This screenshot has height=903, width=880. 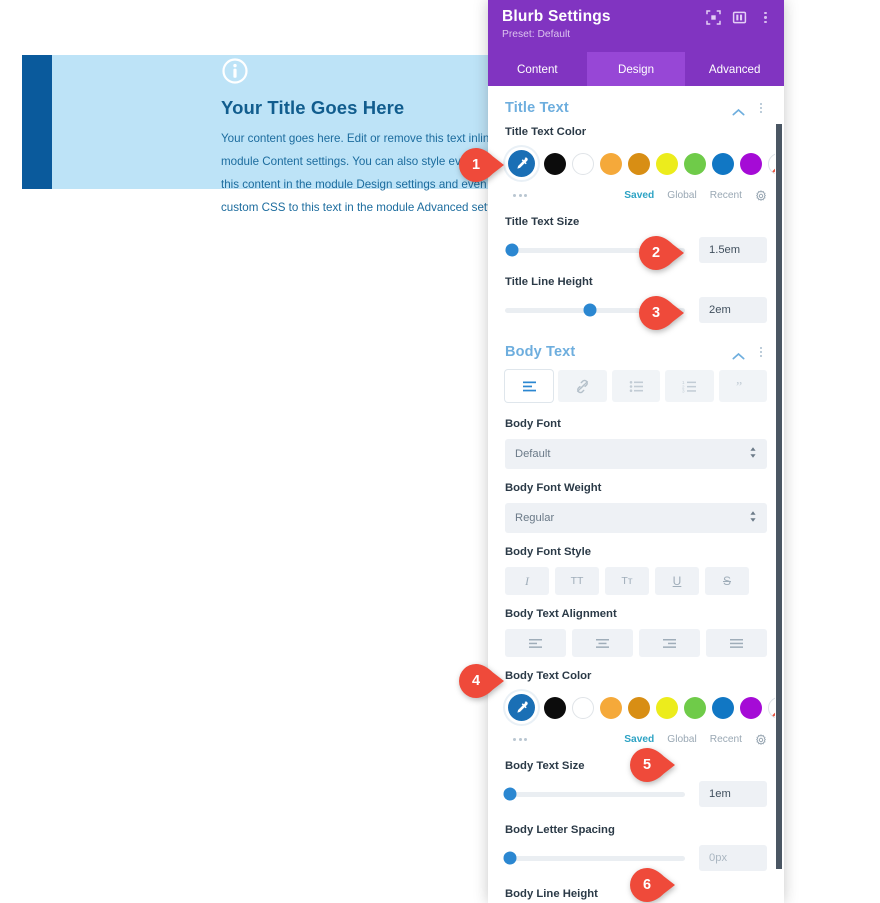 What do you see at coordinates (636, 106) in the screenshot?
I see `section-header-title-text: Title Text` at bounding box center [636, 106].